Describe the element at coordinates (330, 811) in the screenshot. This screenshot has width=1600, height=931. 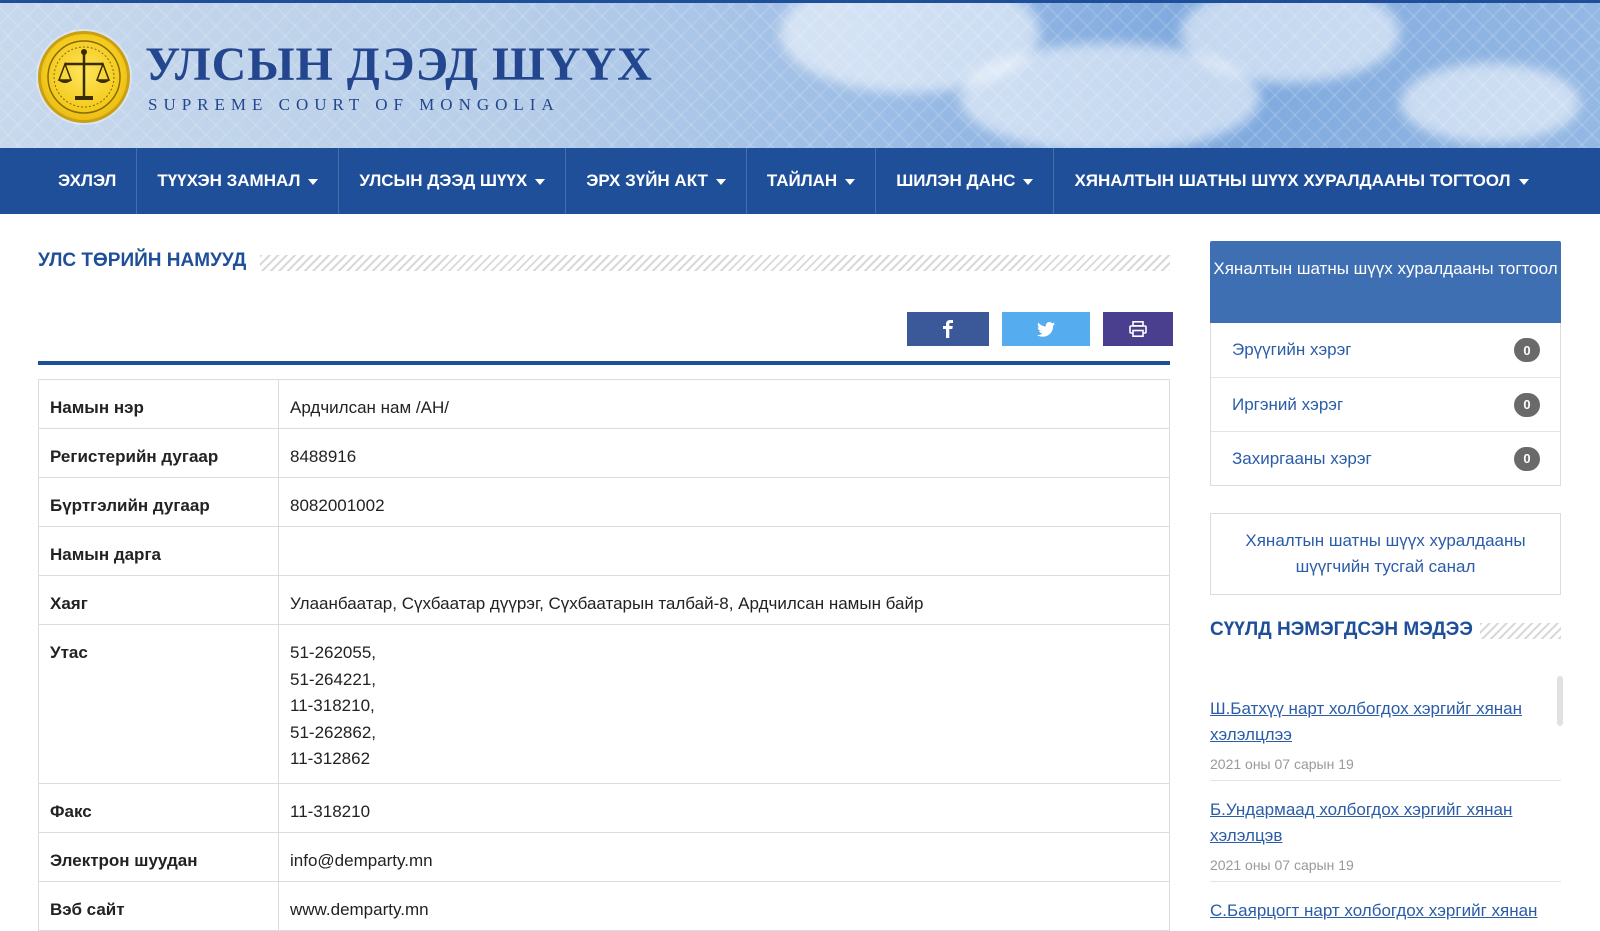
I see `row-value: 11-318210` at that location.